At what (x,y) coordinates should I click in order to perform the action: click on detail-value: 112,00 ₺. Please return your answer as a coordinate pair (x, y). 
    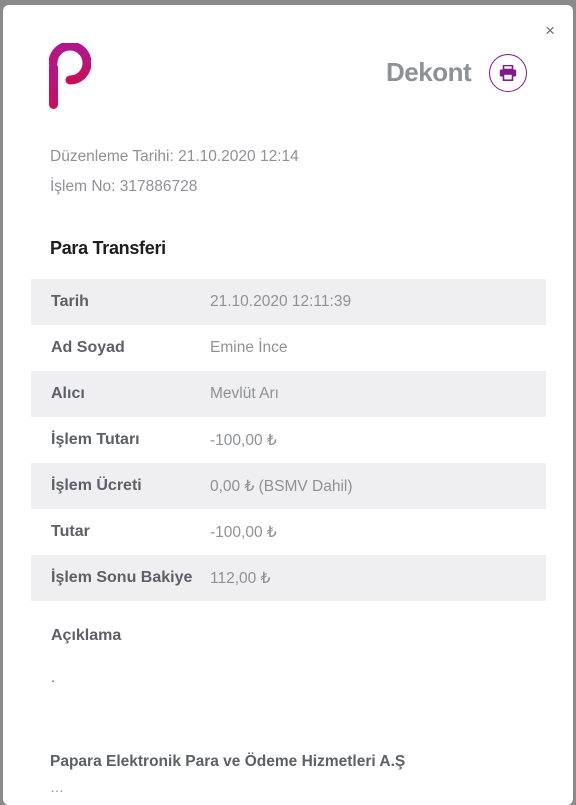
    Looking at the image, I should click on (240, 578).